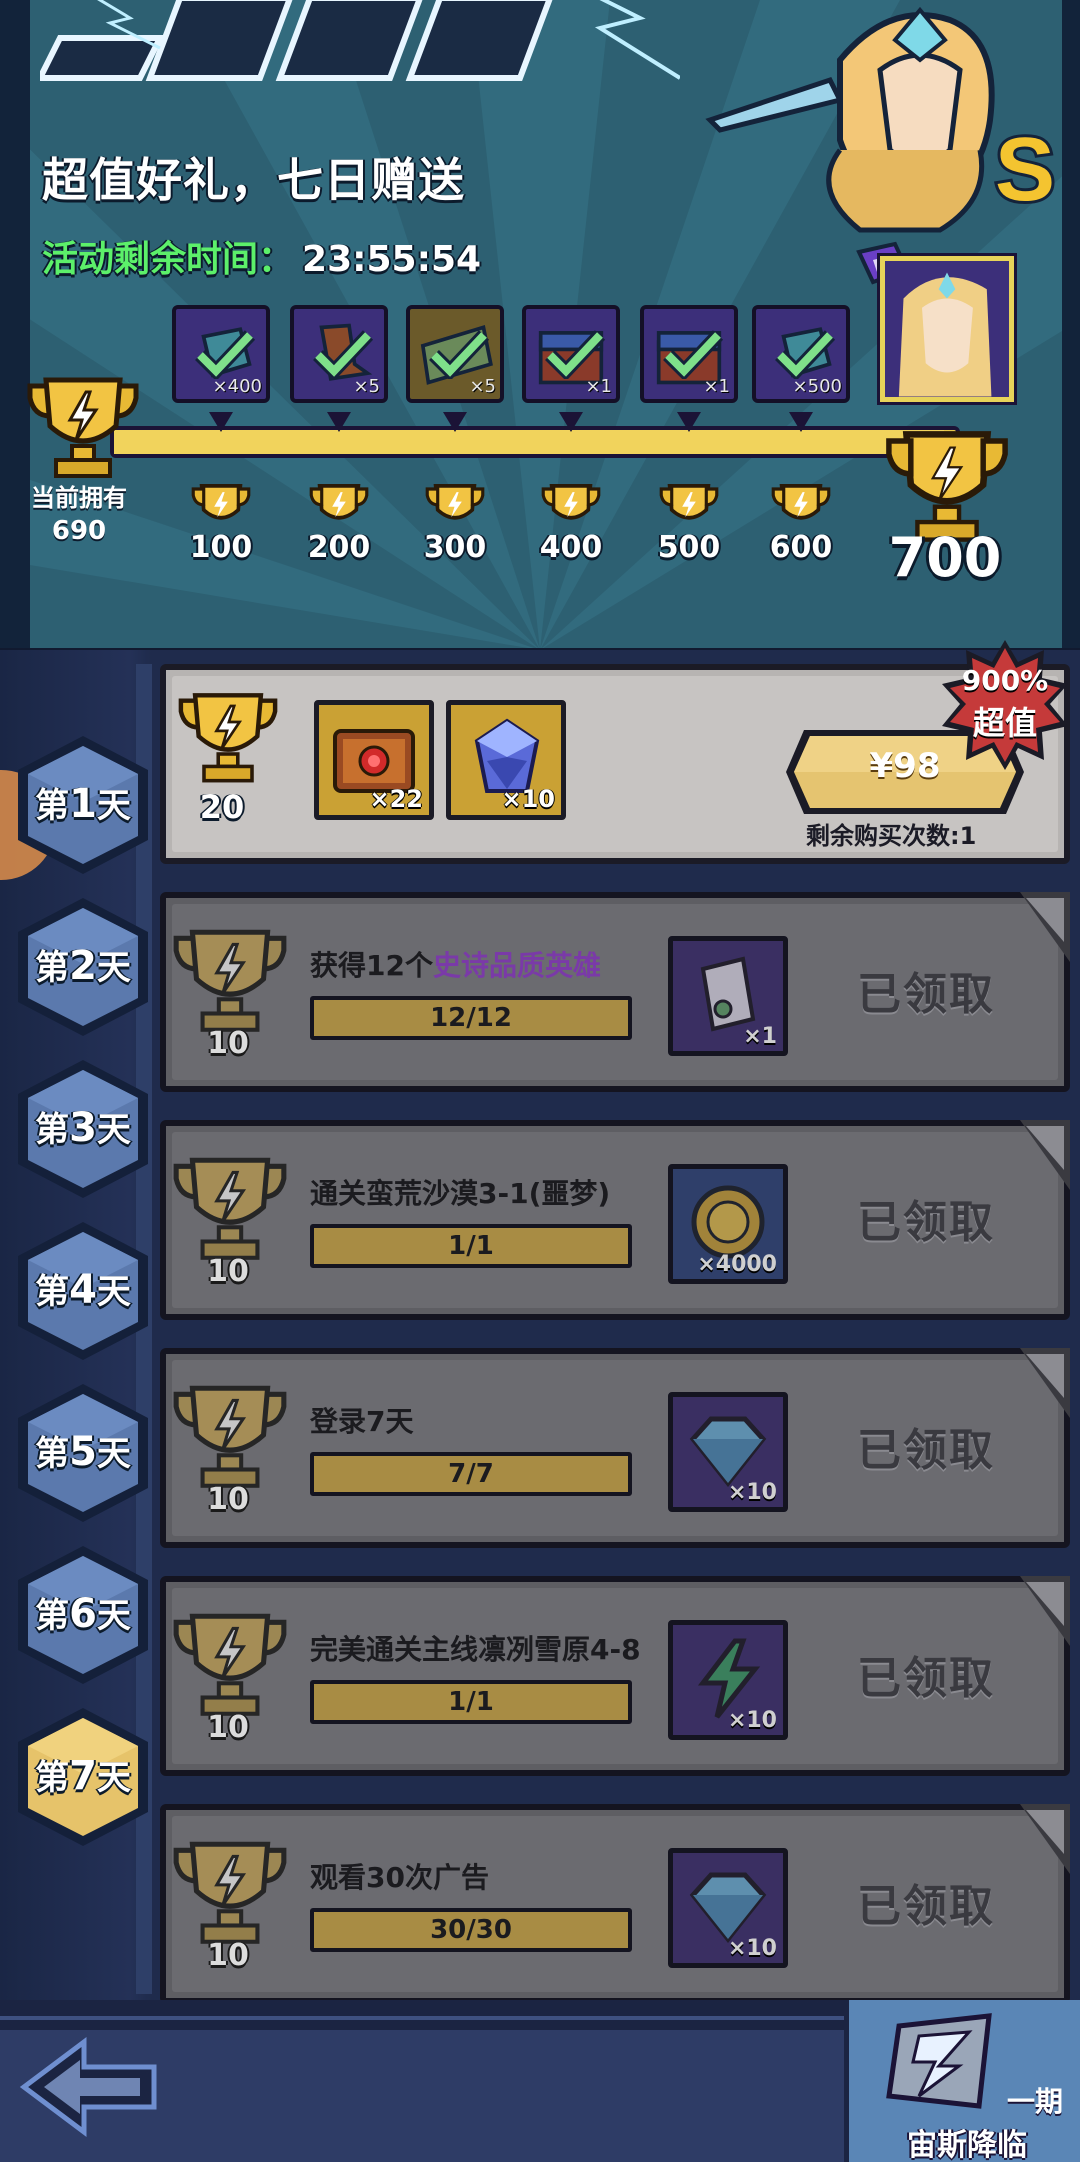 The width and height of the screenshot is (1080, 2162). I want to click on day-tab-label: 第7天, so click(83, 1776).